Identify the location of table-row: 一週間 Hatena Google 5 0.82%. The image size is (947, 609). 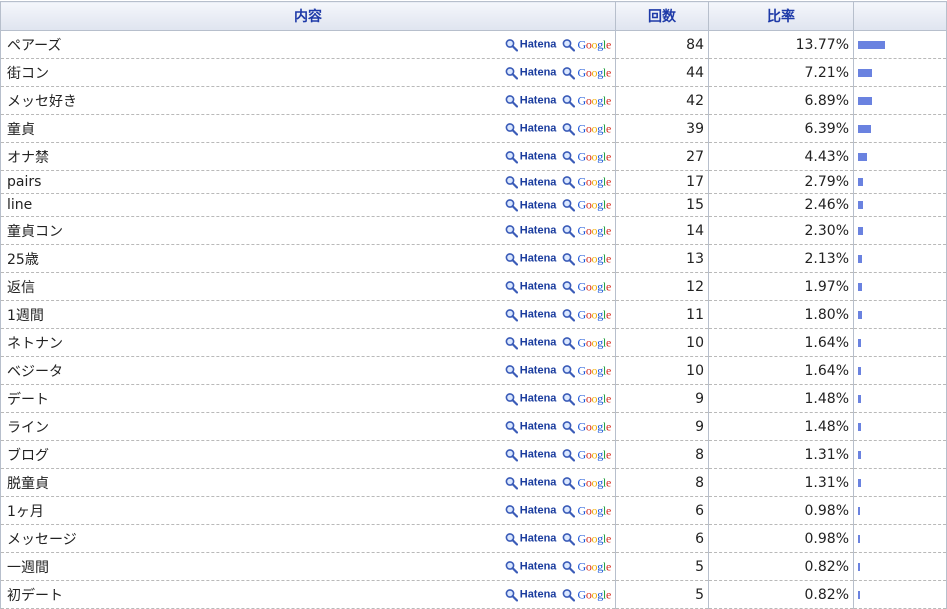
(473, 566).